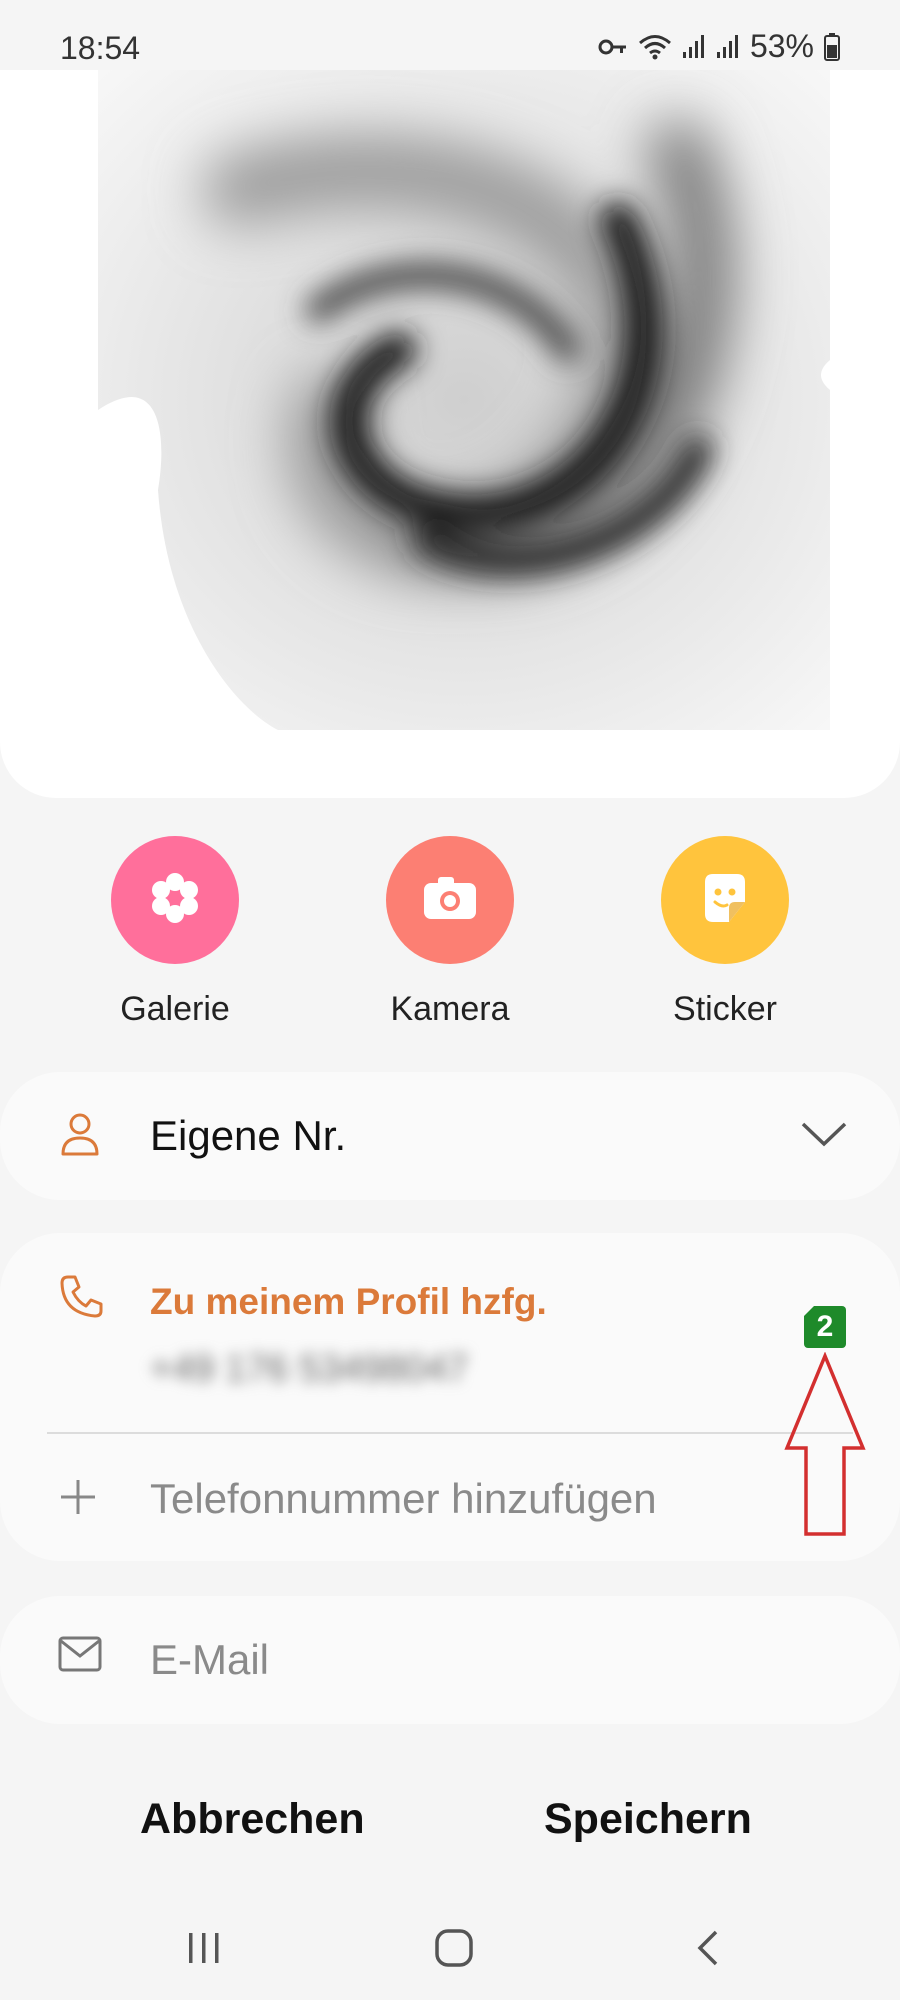  What do you see at coordinates (403, 1499) in the screenshot?
I see `add-phone-number-field: Telefonnummer hinzufügen` at bounding box center [403, 1499].